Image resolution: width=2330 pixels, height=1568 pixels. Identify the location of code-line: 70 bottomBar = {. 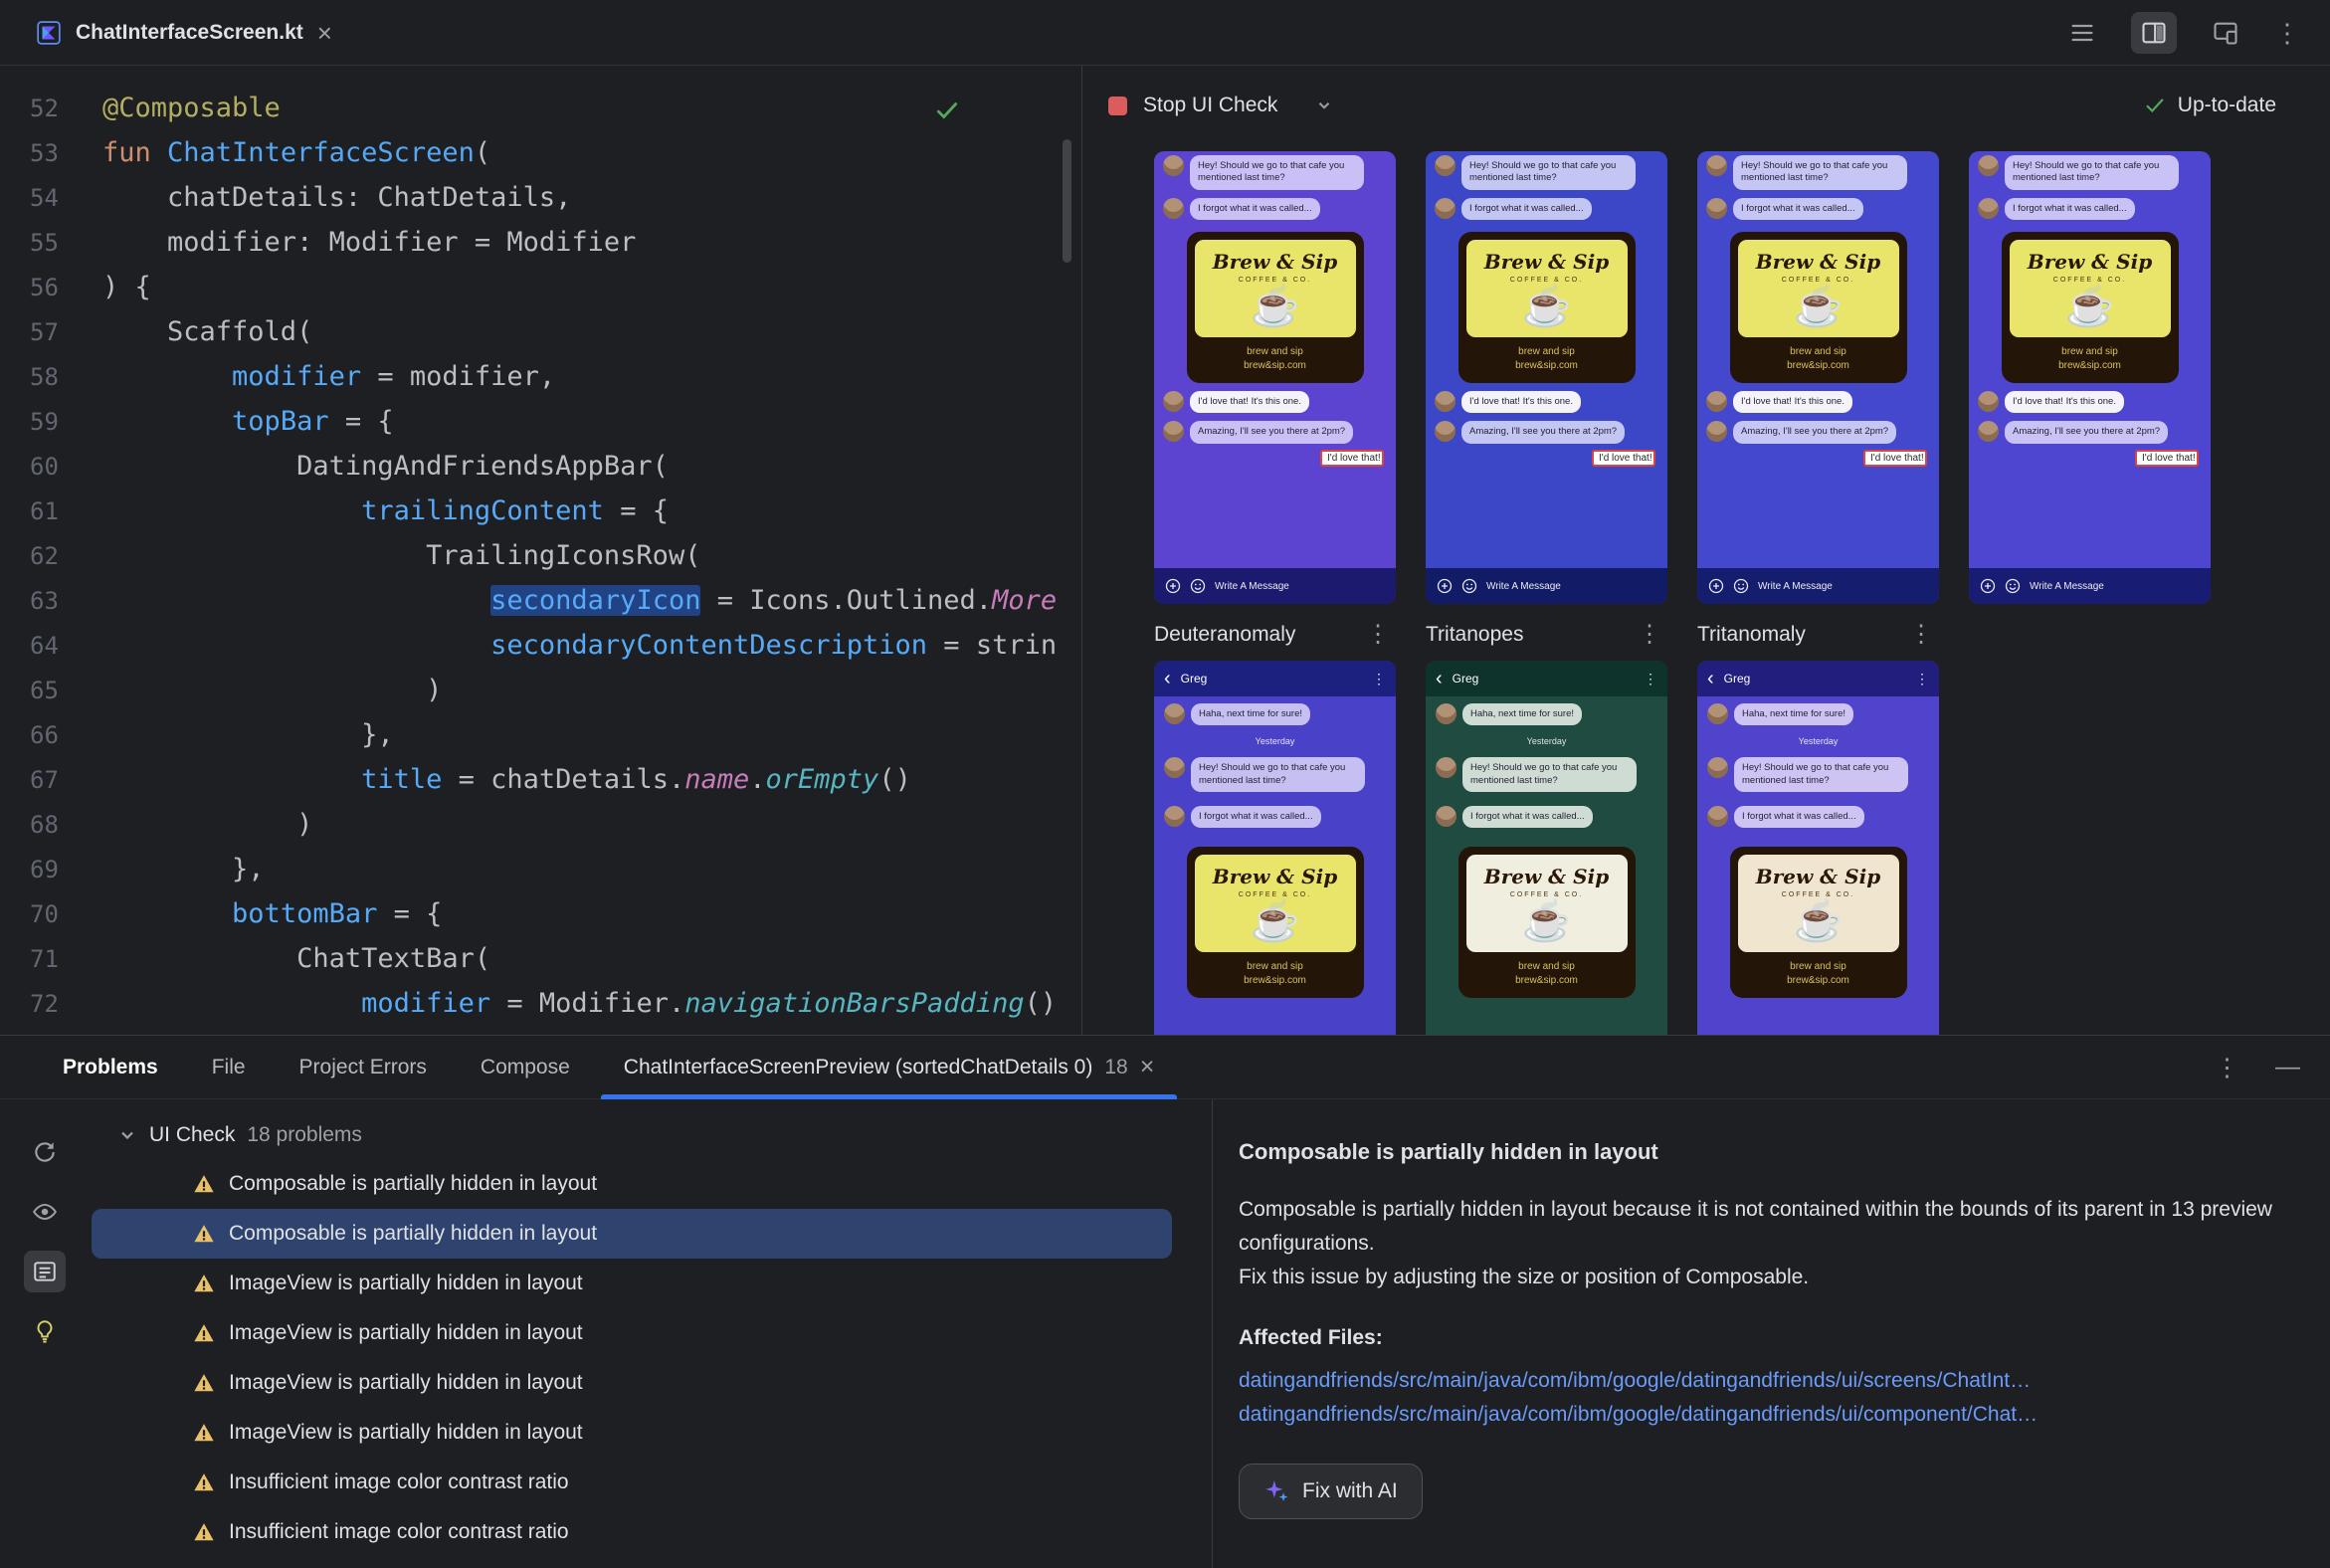
(540, 913).